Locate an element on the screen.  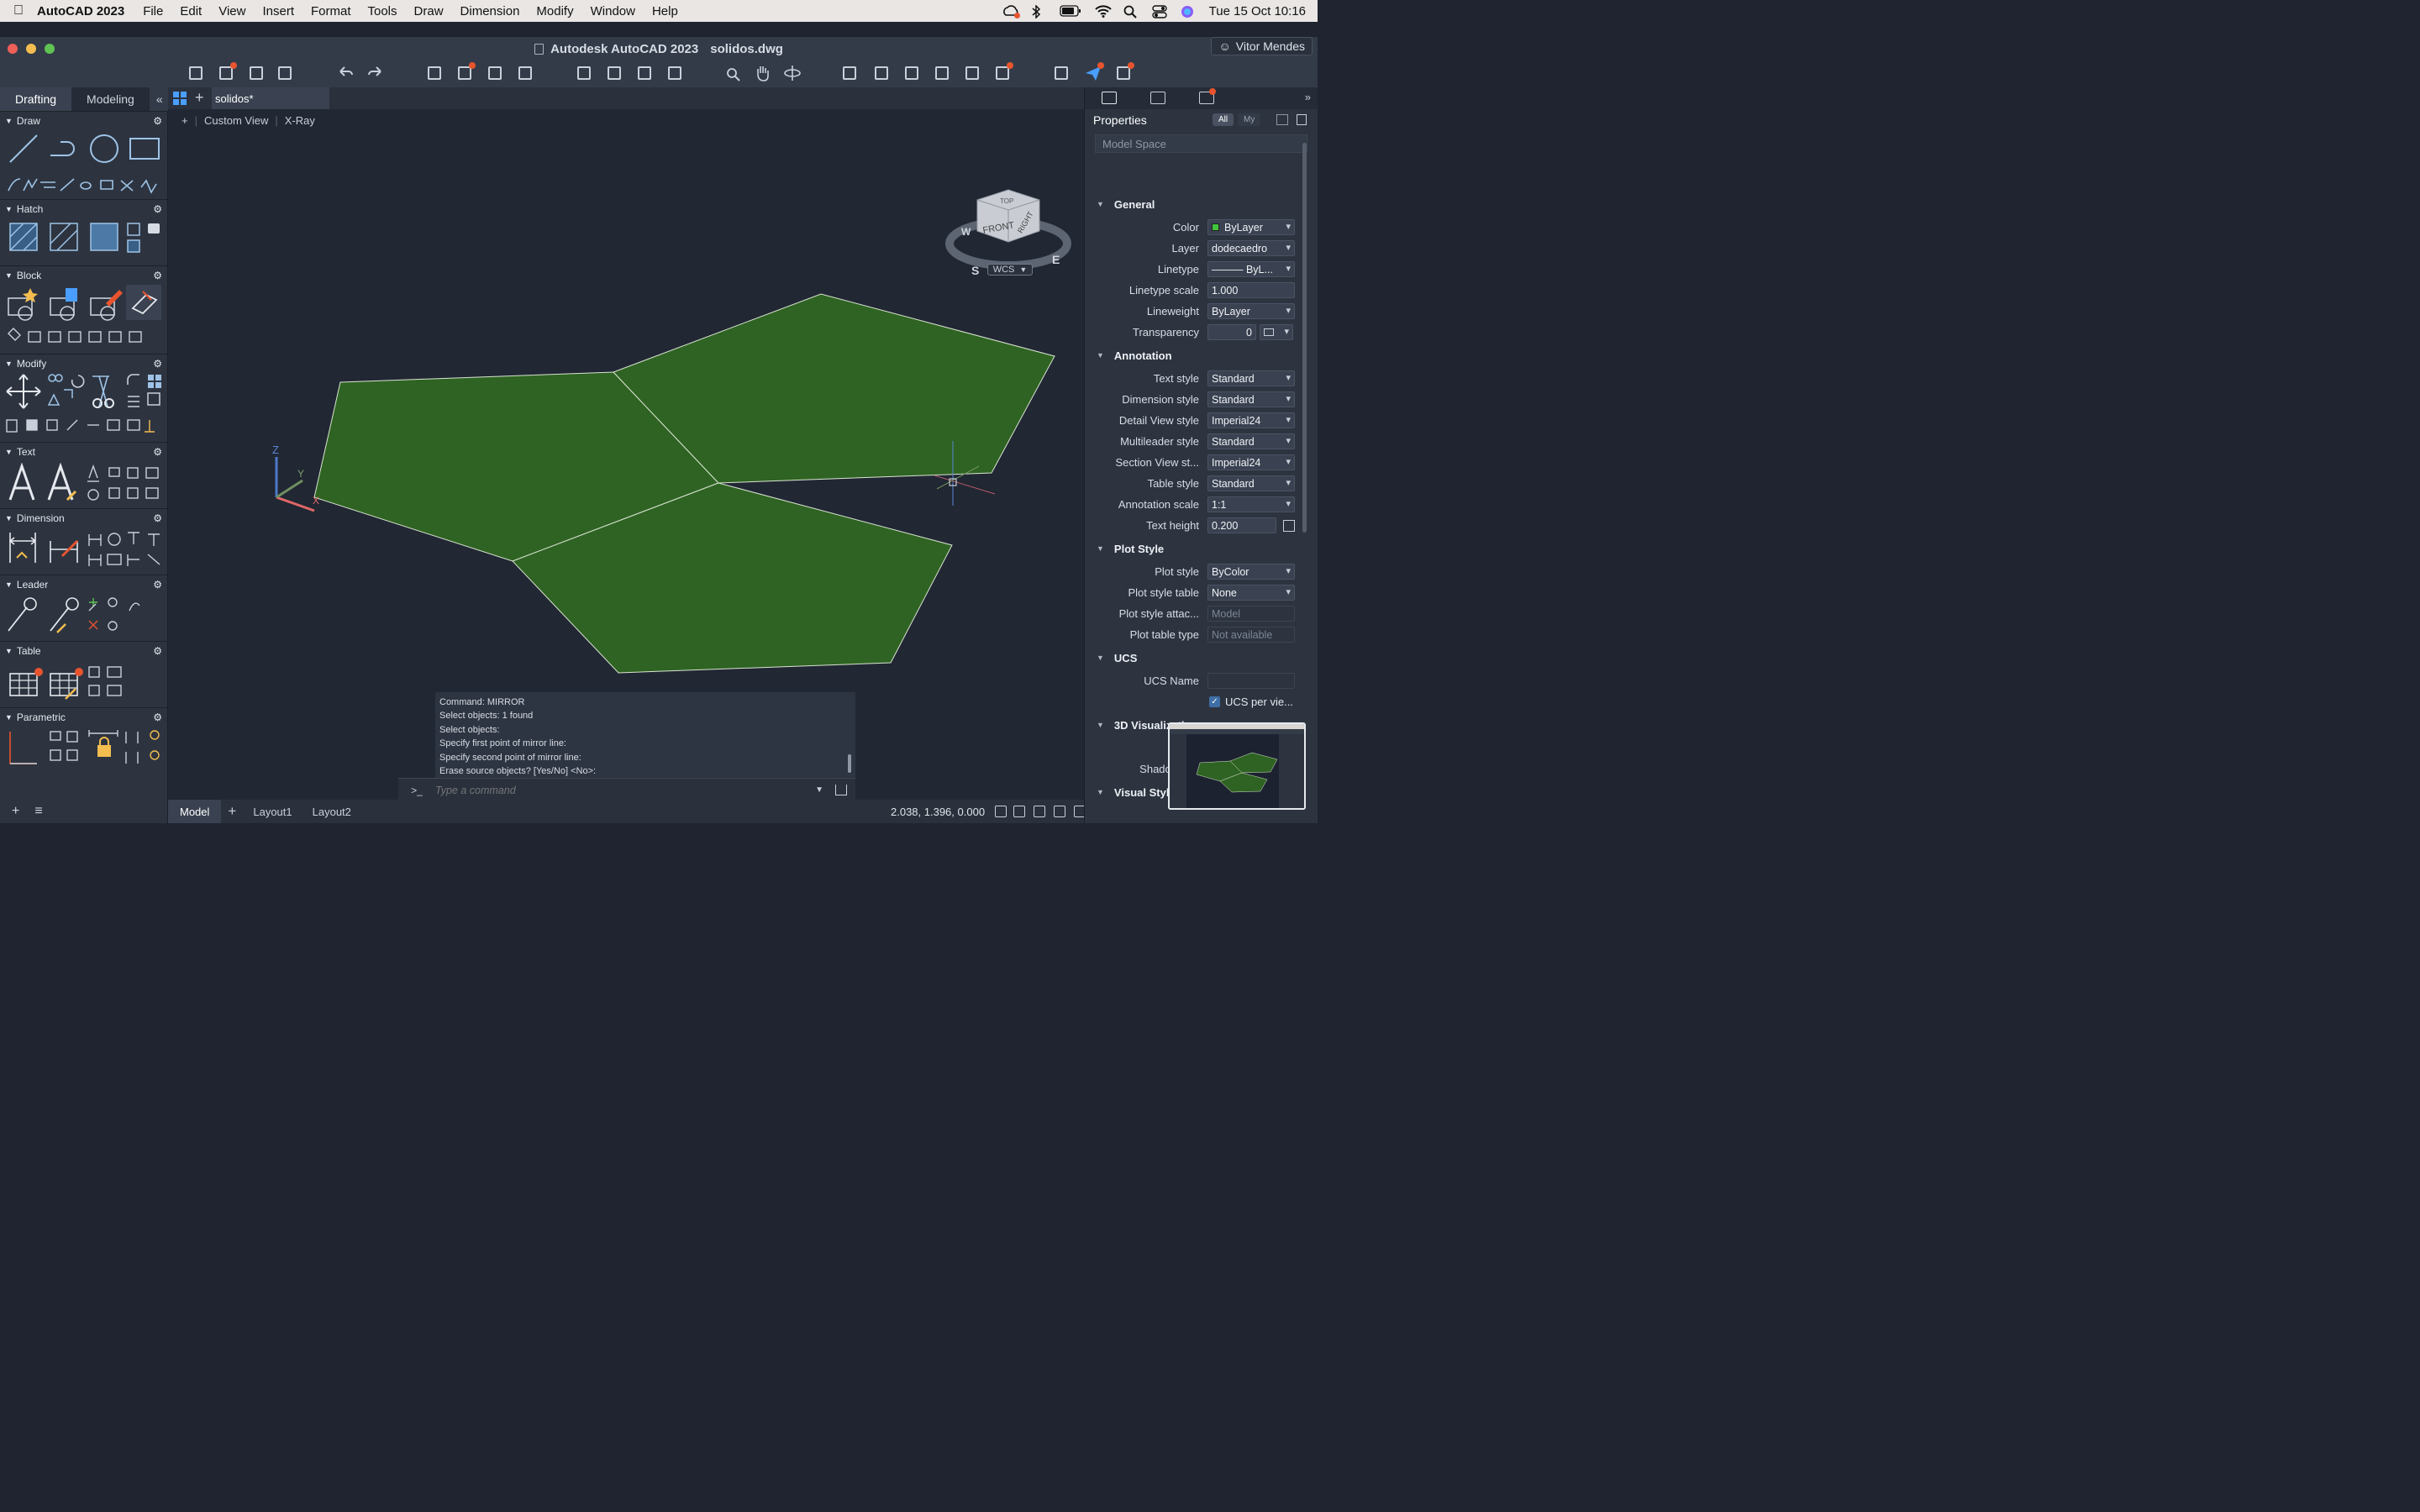
group-plot-style: ▼ Plot Style is located at coordinates (1195, 548).